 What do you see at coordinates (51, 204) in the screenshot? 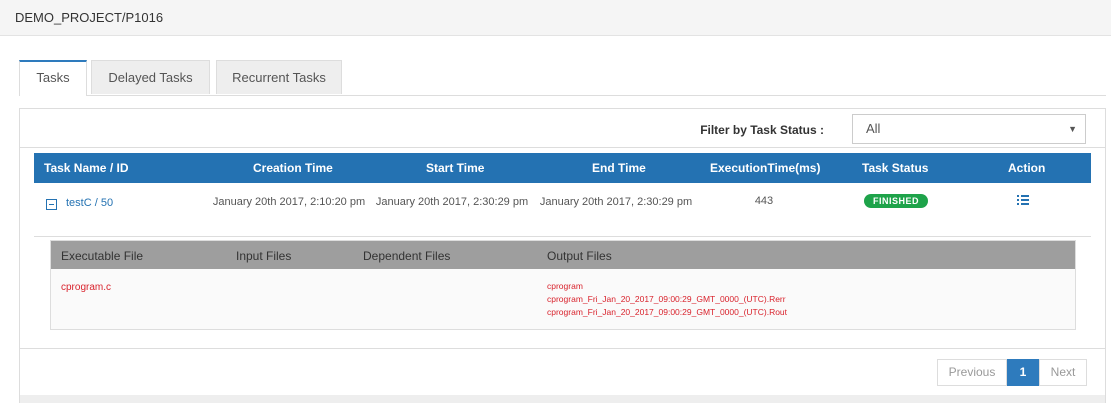
I see `collapse-icon` at bounding box center [51, 204].